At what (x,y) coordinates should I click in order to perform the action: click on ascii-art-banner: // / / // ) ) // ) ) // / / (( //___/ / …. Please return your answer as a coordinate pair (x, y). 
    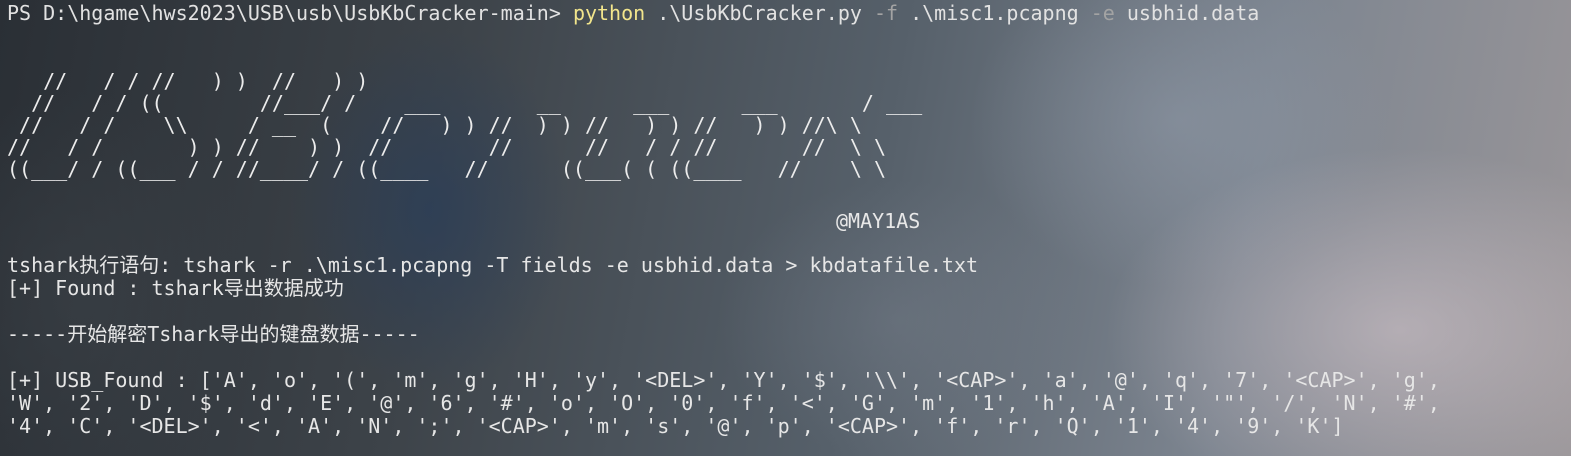
    Looking at the image, I should click on (465, 125).